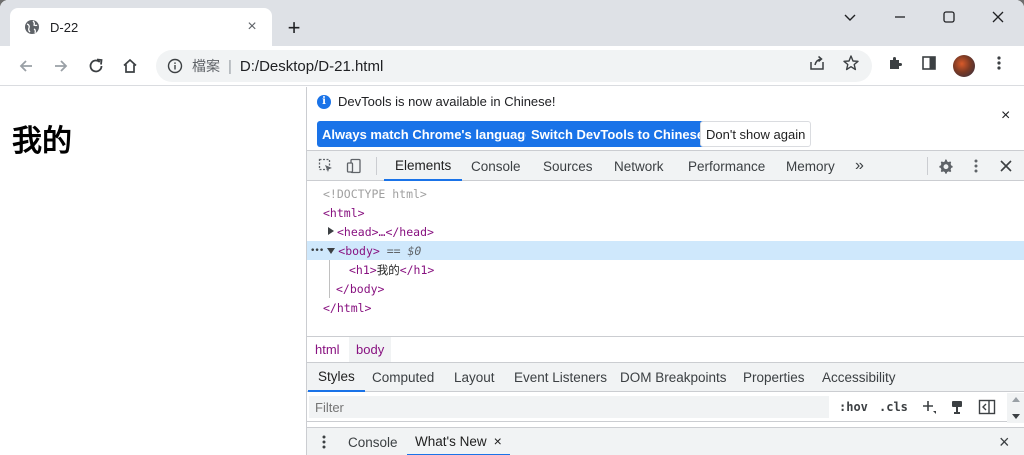 Image resolution: width=1024 pixels, height=455 pixels. What do you see at coordinates (64, 27) in the screenshot?
I see `tab-title: D-22` at bounding box center [64, 27].